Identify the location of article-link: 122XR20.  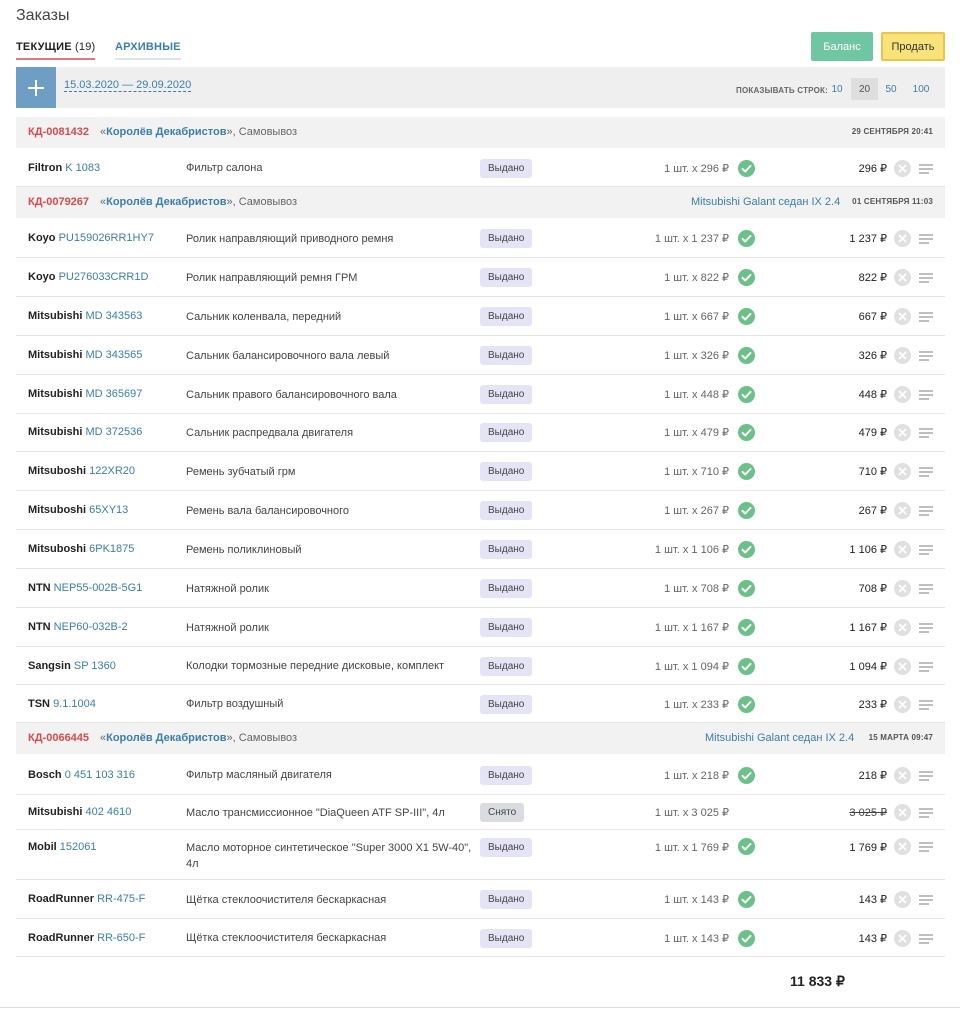
(112, 471).